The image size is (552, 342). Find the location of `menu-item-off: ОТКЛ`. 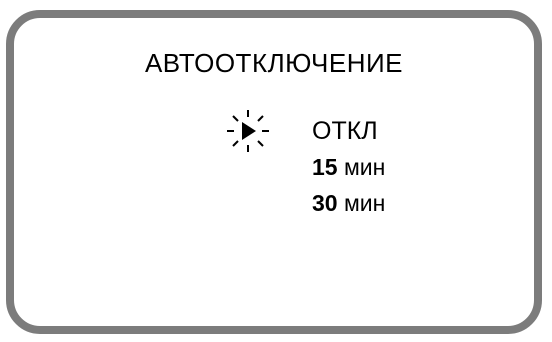

menu-item-off: ОТКЛ is located at coordinates (345, 131).